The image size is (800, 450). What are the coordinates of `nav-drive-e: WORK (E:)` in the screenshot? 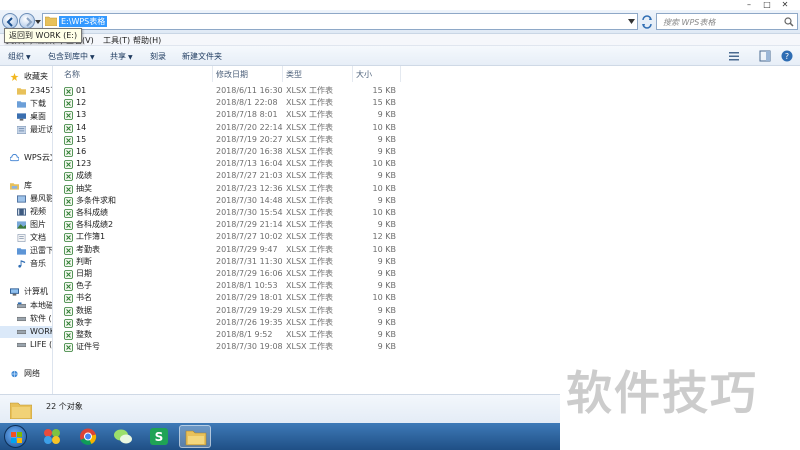 It's located at (26, 332).